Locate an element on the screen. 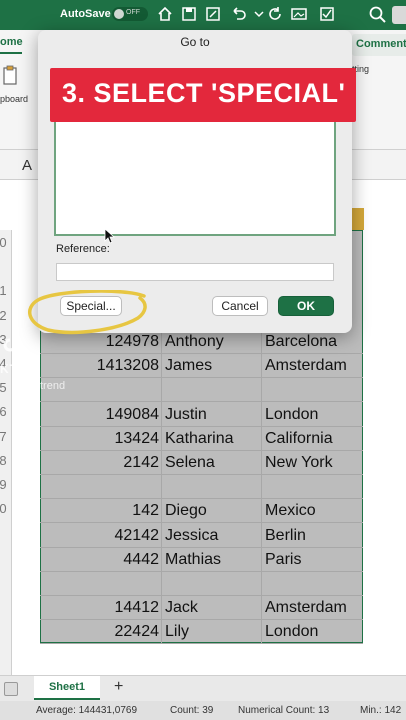  table-row: 1413208 James Amsterdam is located at coordinates (201, 366).